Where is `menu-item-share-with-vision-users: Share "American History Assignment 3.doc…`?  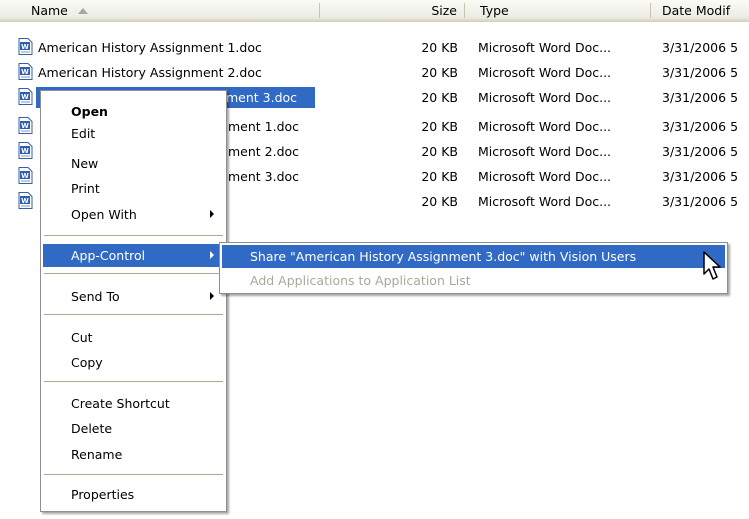 menu-item-share-with-vision-users: Share "American History Assignment 3.doc… is located at coordinates (473, 256).